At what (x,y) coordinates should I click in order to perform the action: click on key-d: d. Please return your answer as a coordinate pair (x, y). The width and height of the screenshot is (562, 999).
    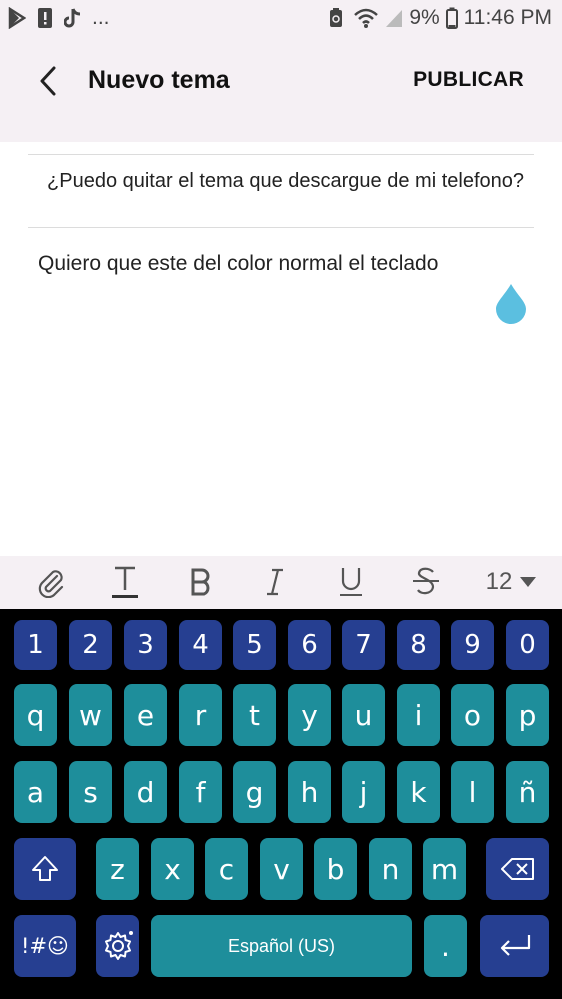
    Looking at the image, I should click on (145, 792).